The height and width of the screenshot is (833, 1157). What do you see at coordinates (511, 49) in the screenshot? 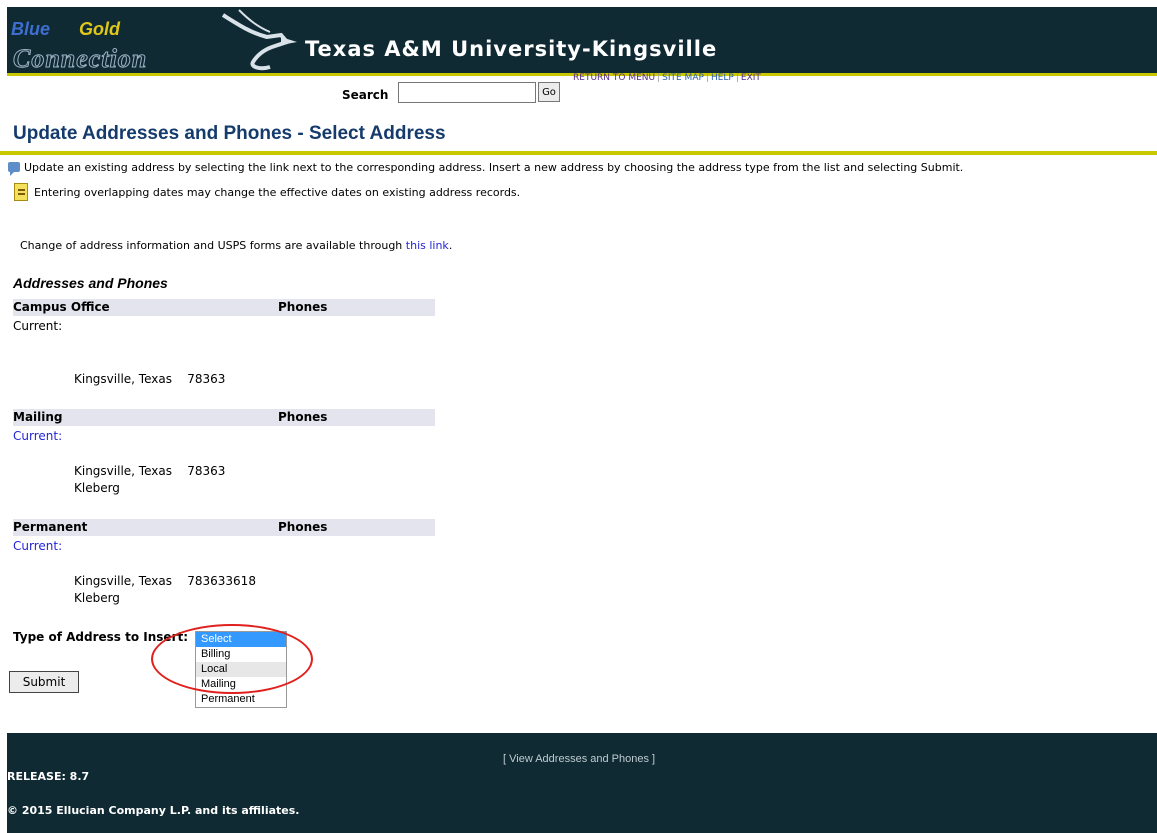
I see `university-title: Texas A&M University-Kingsville` at bounding box center [511, 49].